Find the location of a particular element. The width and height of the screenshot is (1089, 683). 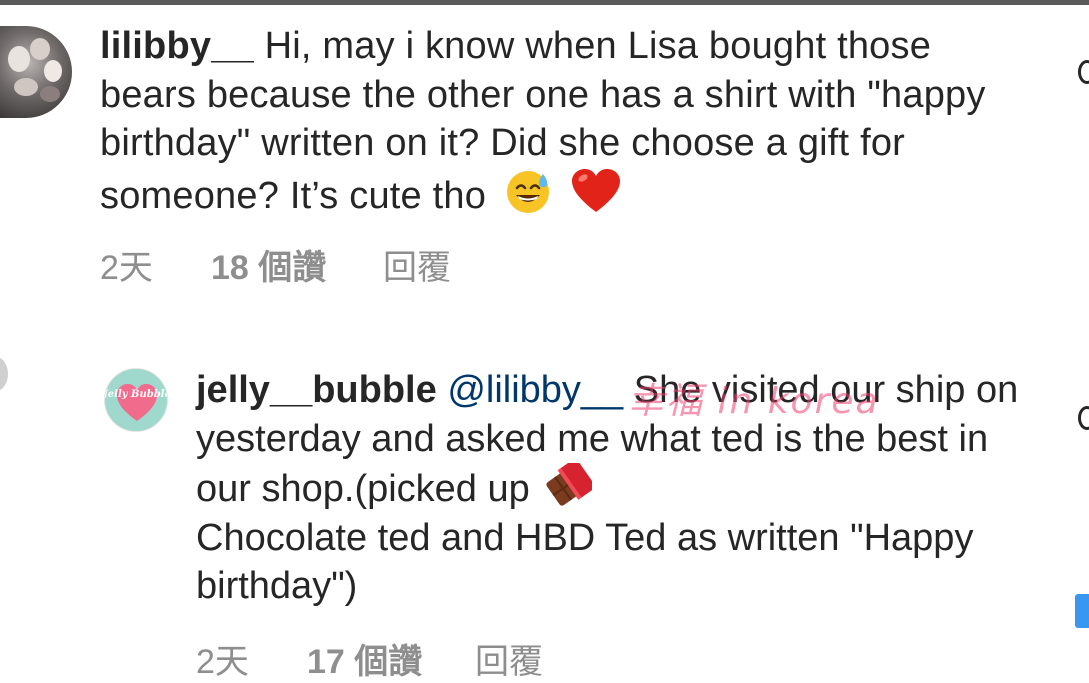

red-heart-icon is located at coordinates (595, 190).